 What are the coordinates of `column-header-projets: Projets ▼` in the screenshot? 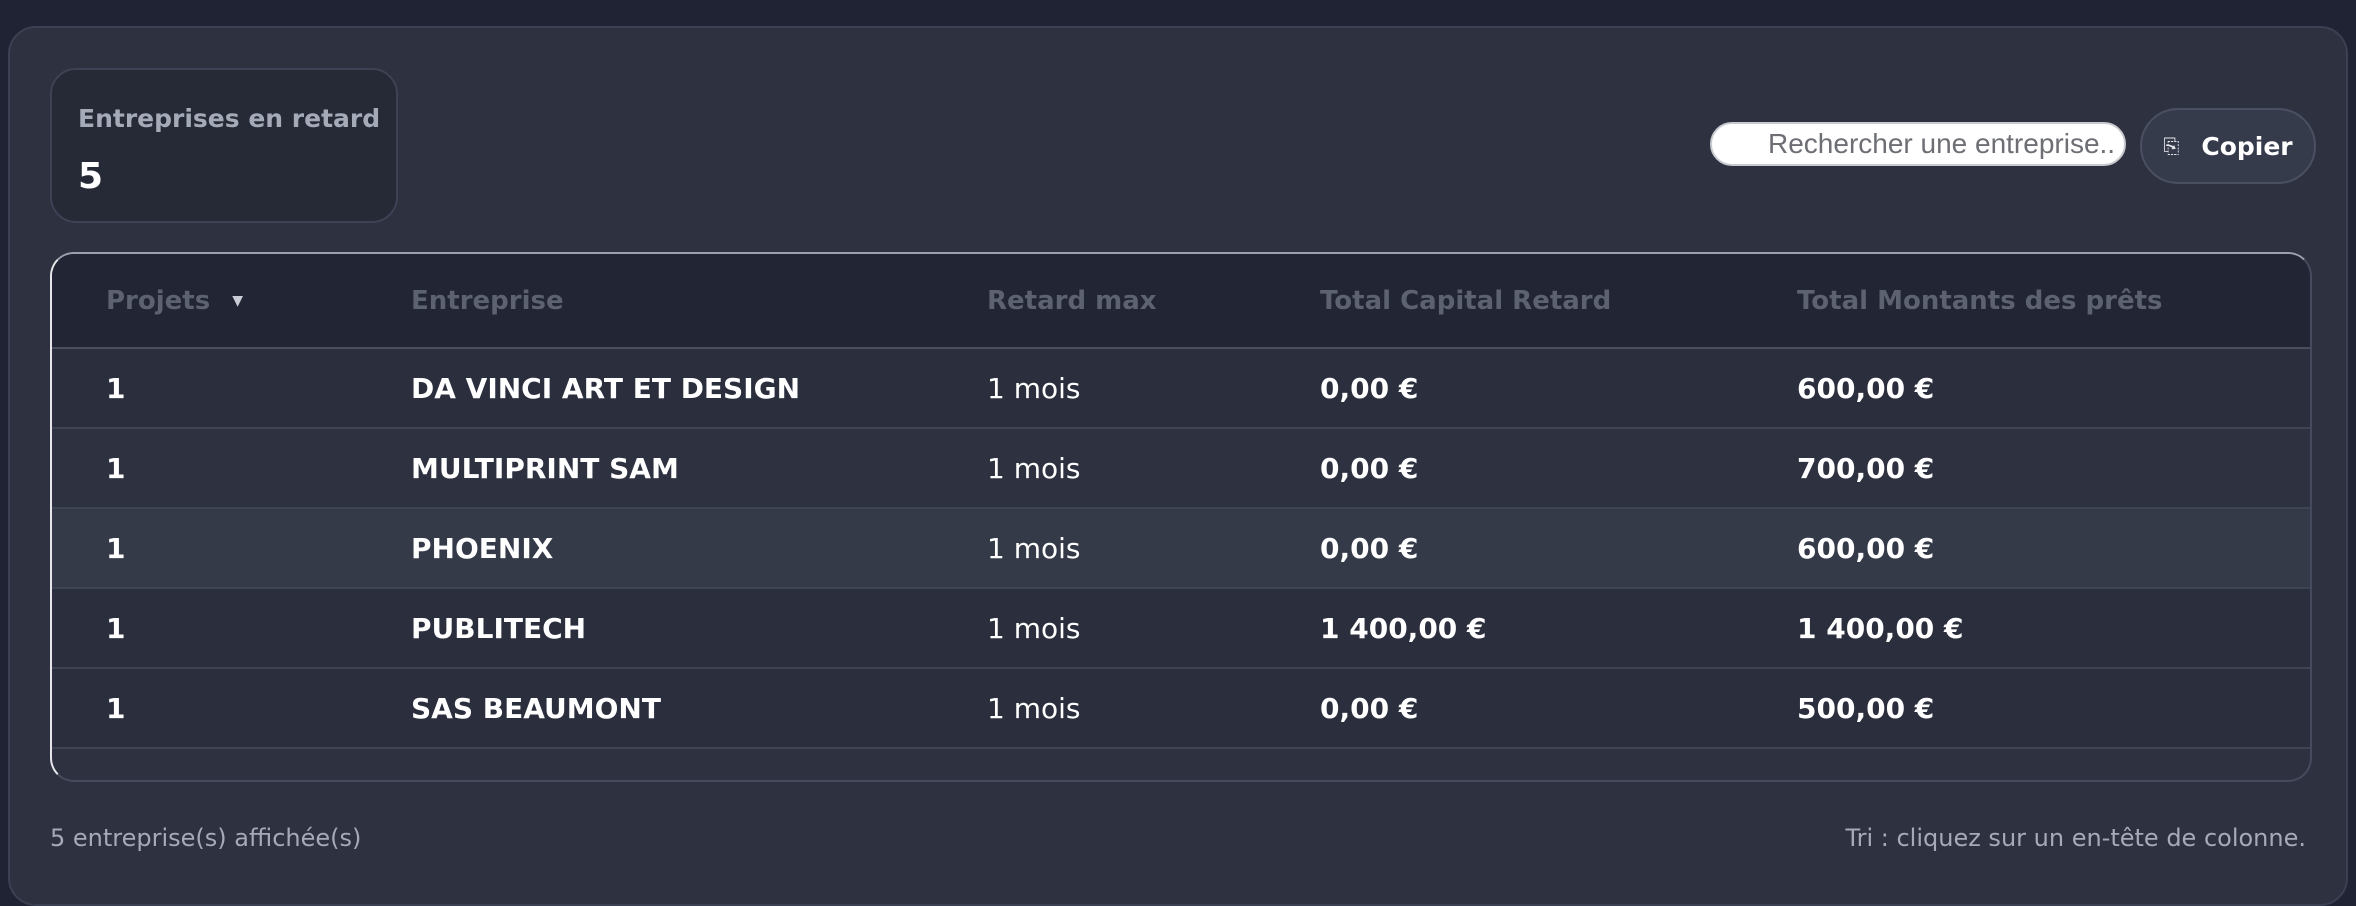 It's located at (231, 301).